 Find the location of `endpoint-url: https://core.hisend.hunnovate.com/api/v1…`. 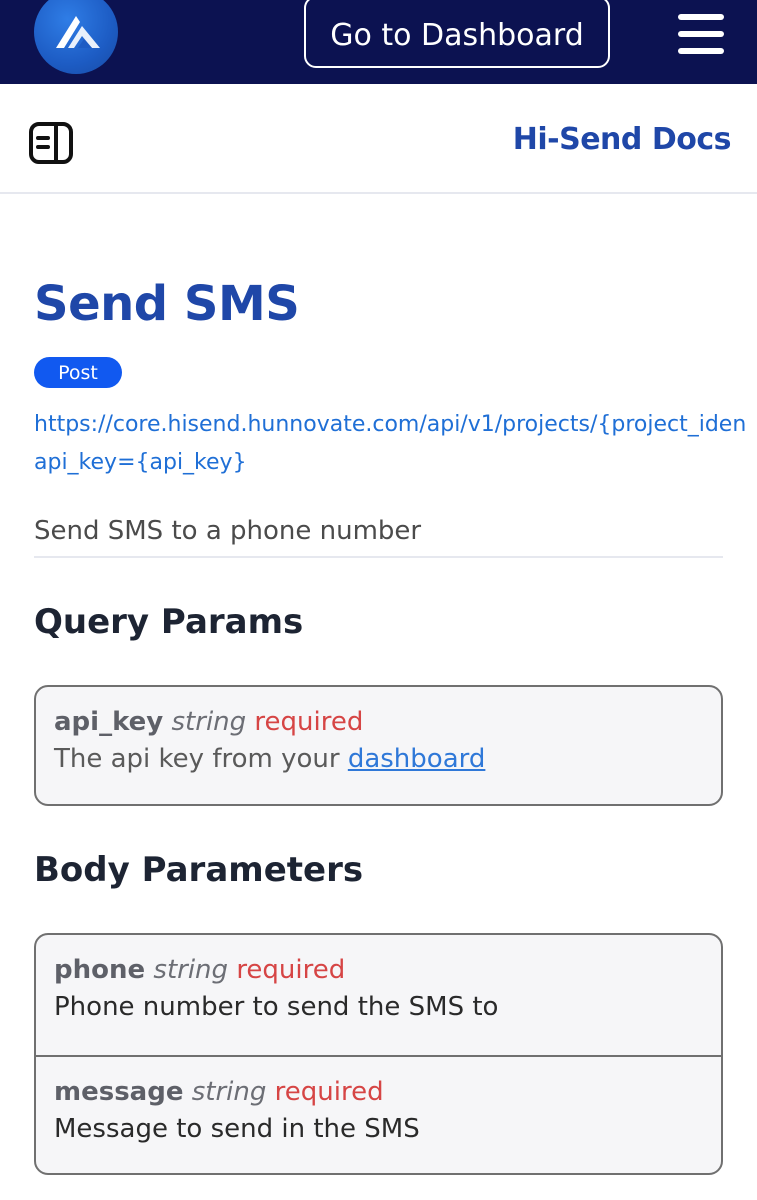

endpoint-url: https://core.hisend.hunnovate.com/api/v1… is located at coordinates (395, 444).